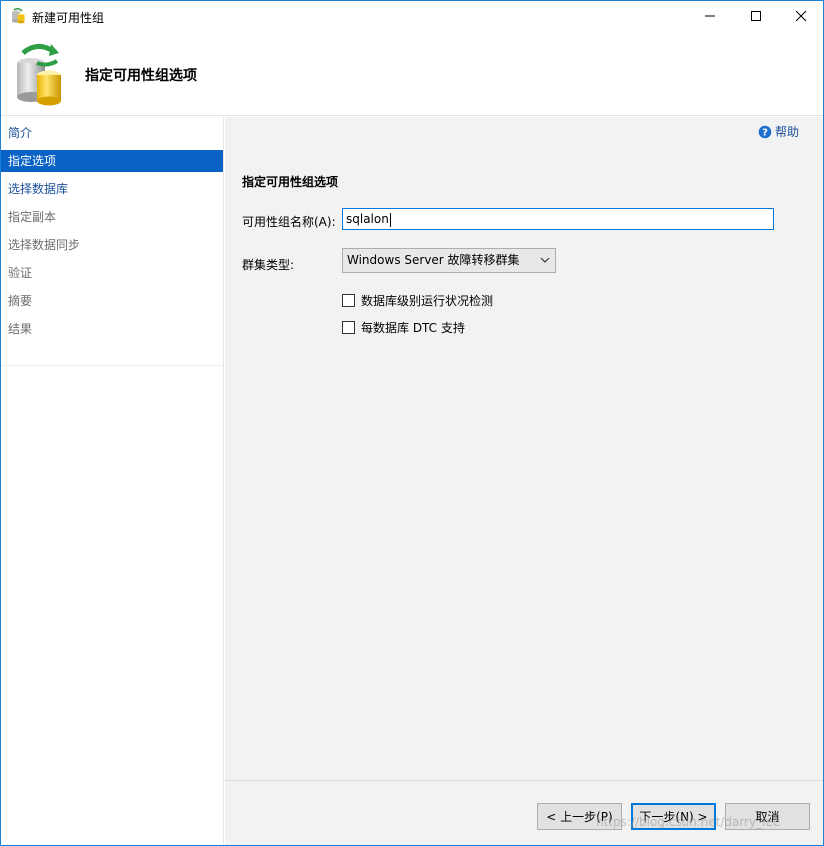 This screenshot has height=846, width=824. Describe the element at coordinates (787, 132) in the screenshot. I see `help-label: 帮助` at that location.